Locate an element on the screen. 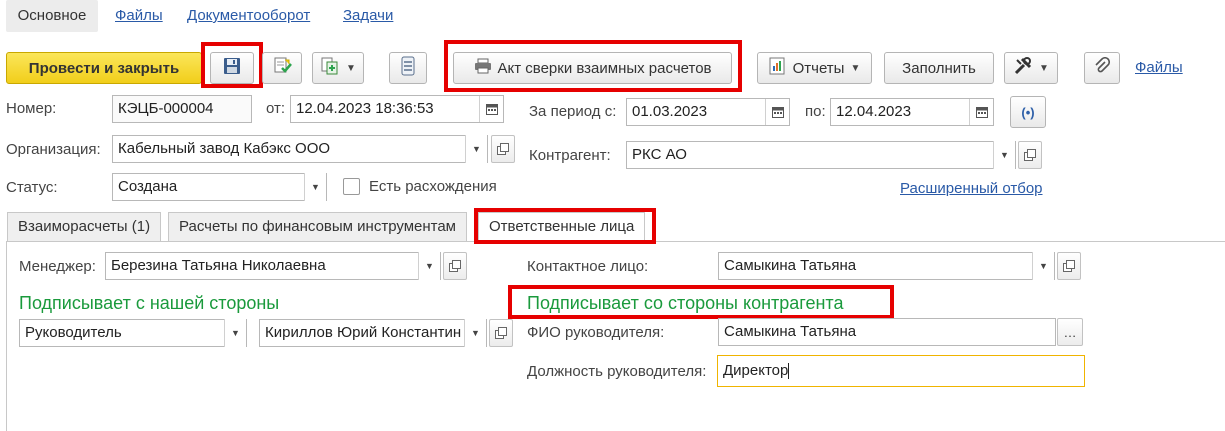  manager-value: Березина Татьяна Николаевна is located at coordinates (218, 265).